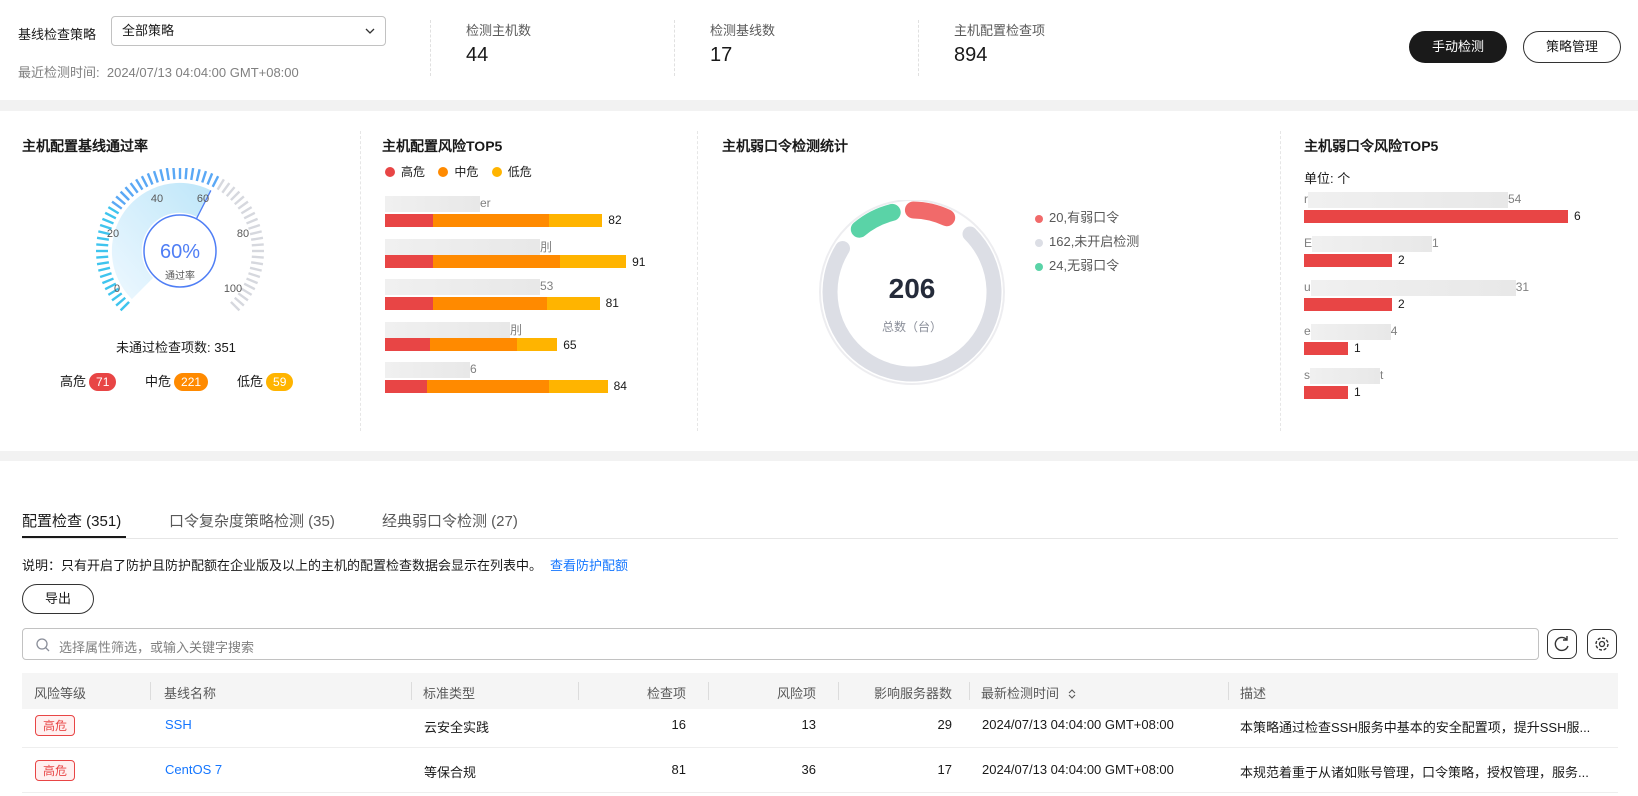 The width and height of the screenshot is (1638, 796). I want to click on weak-bar-item: u 31 2, so click(1416, 295).